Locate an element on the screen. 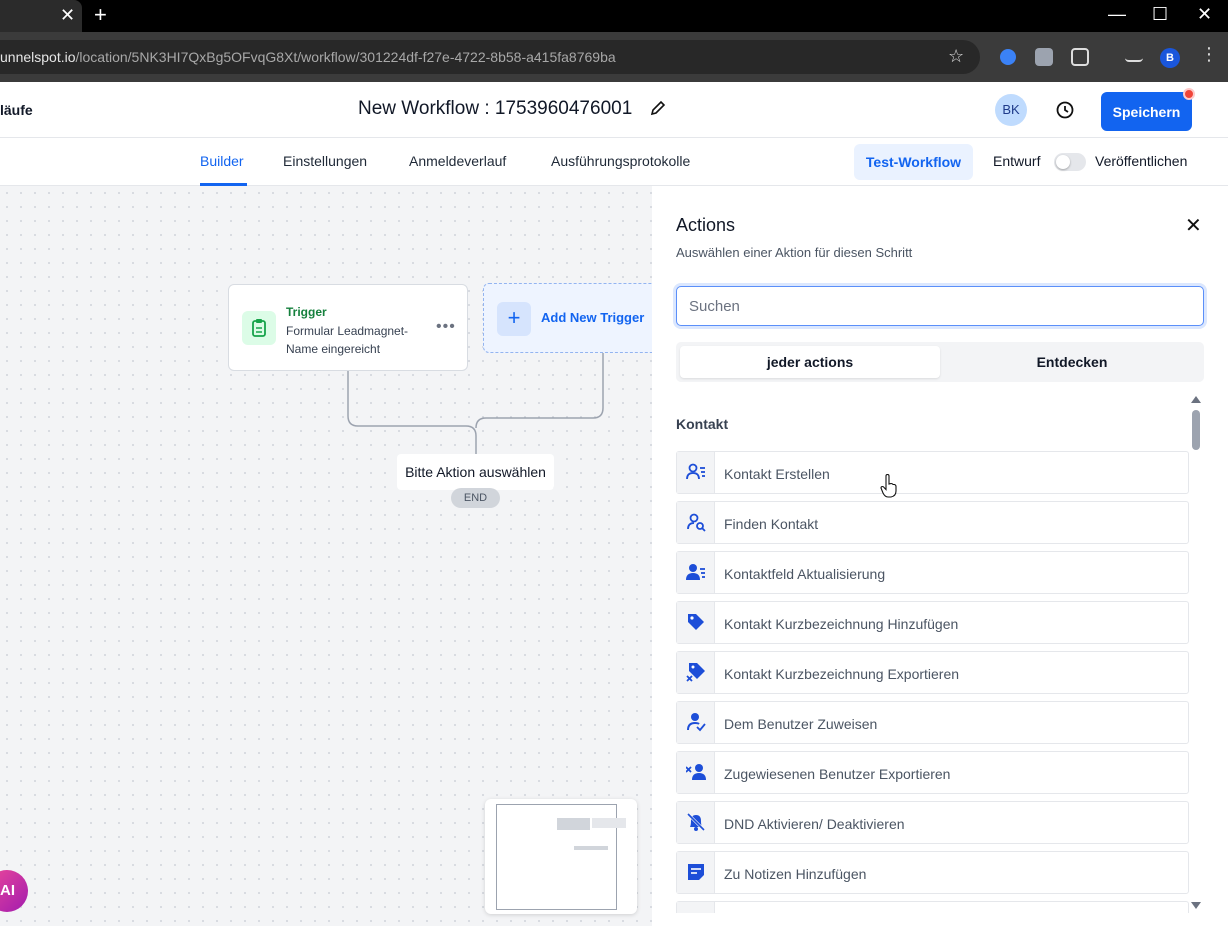 The image size is (1228, 926). search-input is located at coordinates (940, 306).